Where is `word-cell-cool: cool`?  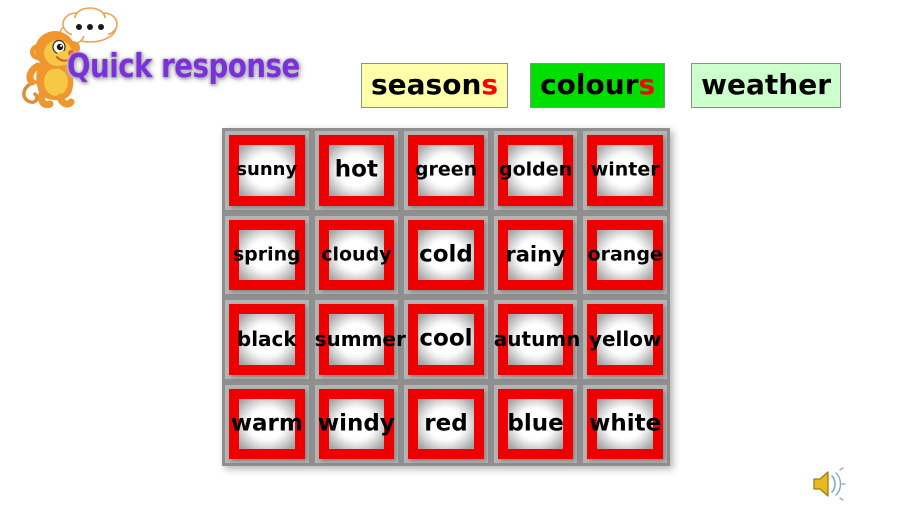
word-cell-cool: cool is located at coordinates (446, 339).